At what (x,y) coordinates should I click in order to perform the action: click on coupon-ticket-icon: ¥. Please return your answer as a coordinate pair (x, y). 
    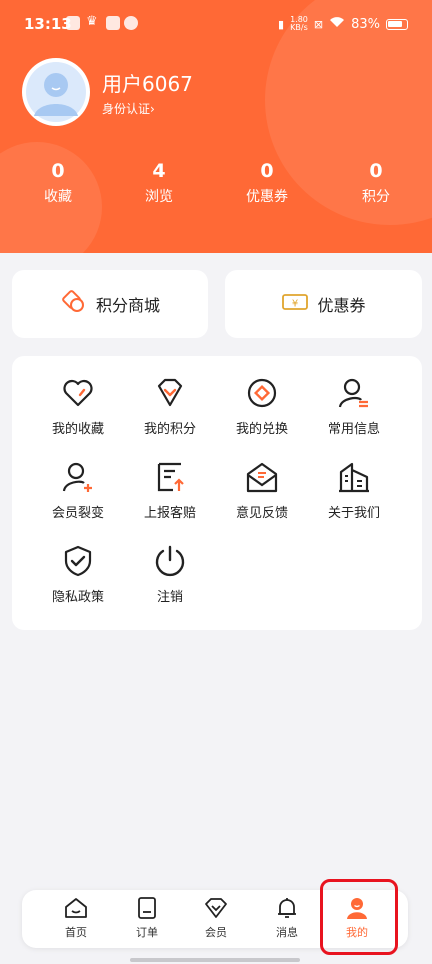
    Looking at the image, I should click on (295, 304).